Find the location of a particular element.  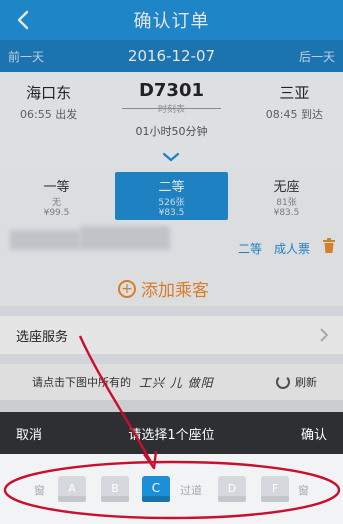

seat-letter: C is located at coordinates (156, 488).